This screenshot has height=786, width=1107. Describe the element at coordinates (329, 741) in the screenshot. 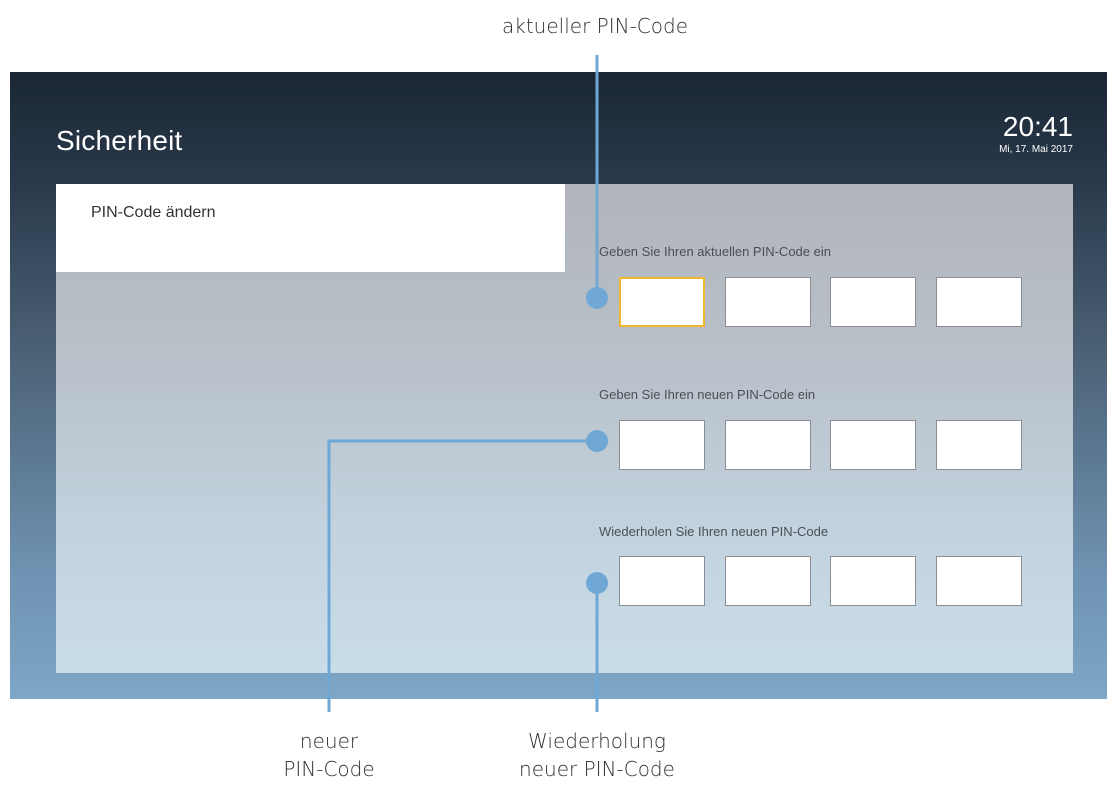

I see `callout-new-pin-line1: neuer` at that location.